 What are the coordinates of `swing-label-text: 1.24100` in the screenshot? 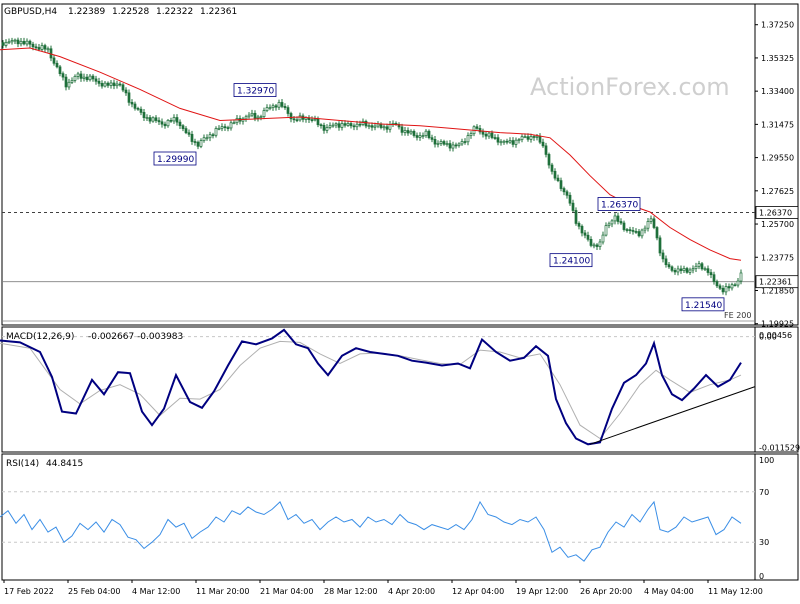 It's located at (571, 262).